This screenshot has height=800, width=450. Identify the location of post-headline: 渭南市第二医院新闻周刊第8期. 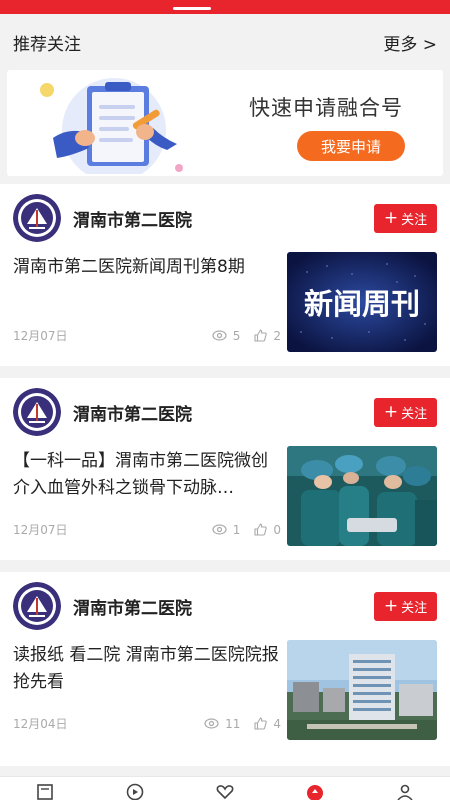
(147, 266).